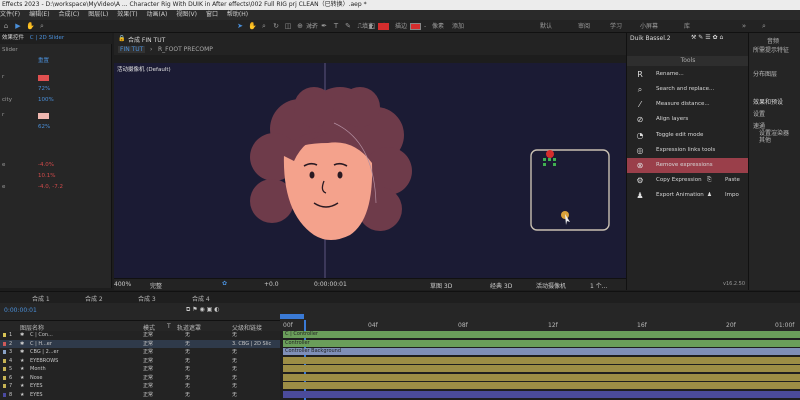 The image size is (800, 400). Describe the element at coordinates (584, 26) in the screenshot. I see `workspace-review: 审阅` at that location.